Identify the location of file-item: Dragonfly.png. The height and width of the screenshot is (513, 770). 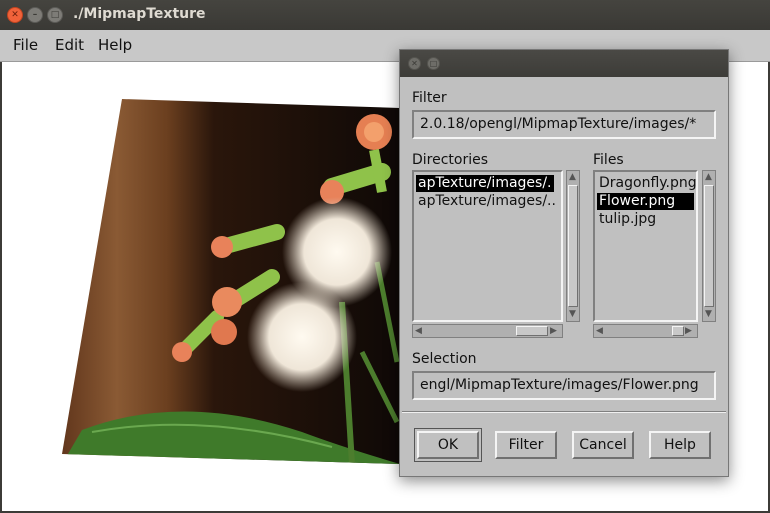
(646, 183).